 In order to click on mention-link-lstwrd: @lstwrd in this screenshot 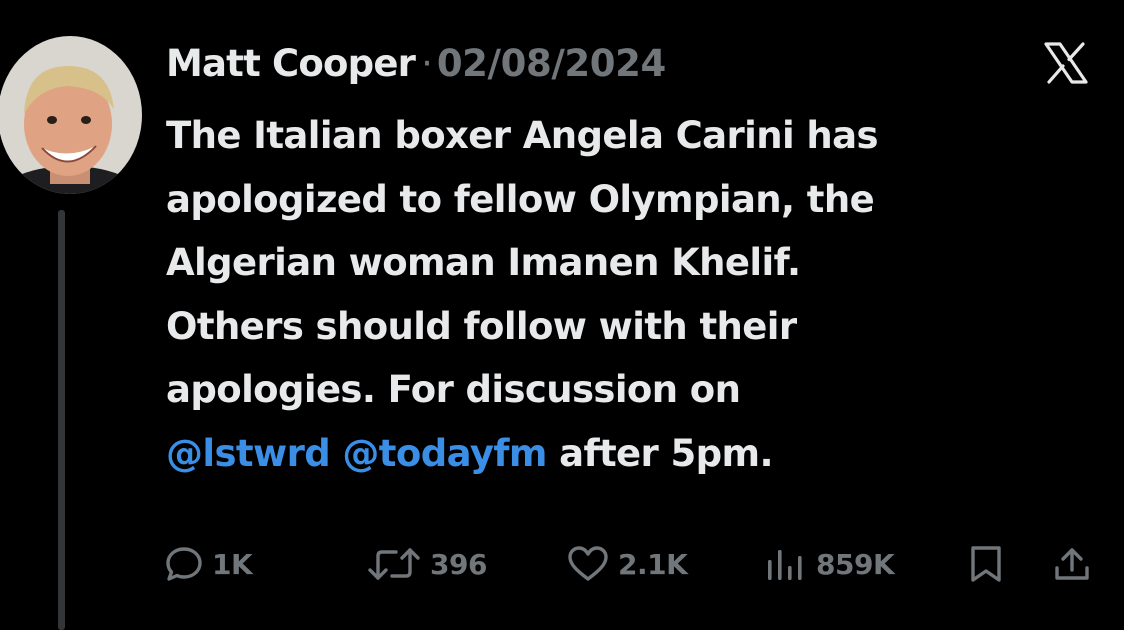, I will do `click(248, 453)`.